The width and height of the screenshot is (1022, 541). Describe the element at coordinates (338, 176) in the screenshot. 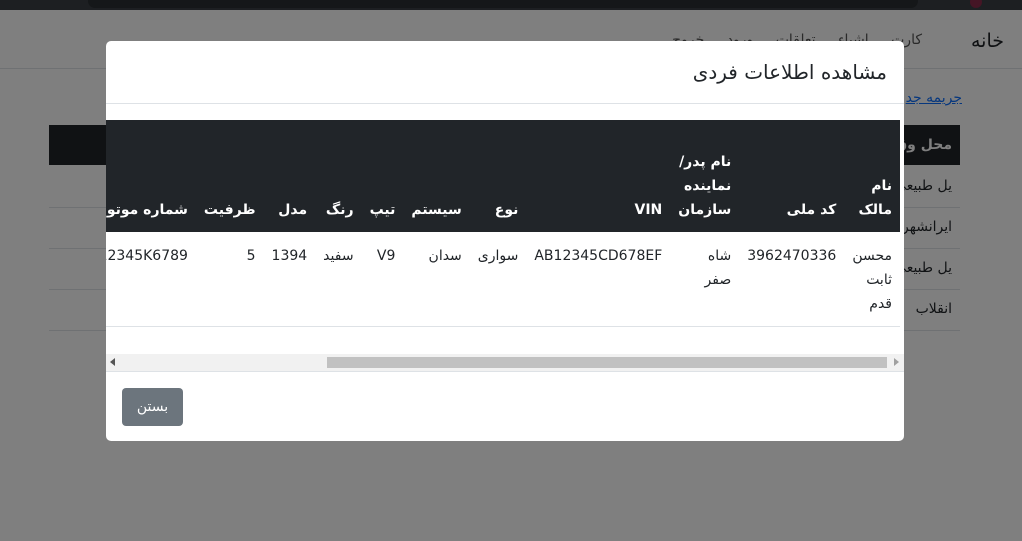

I see `header-color: رنگ` at that location.